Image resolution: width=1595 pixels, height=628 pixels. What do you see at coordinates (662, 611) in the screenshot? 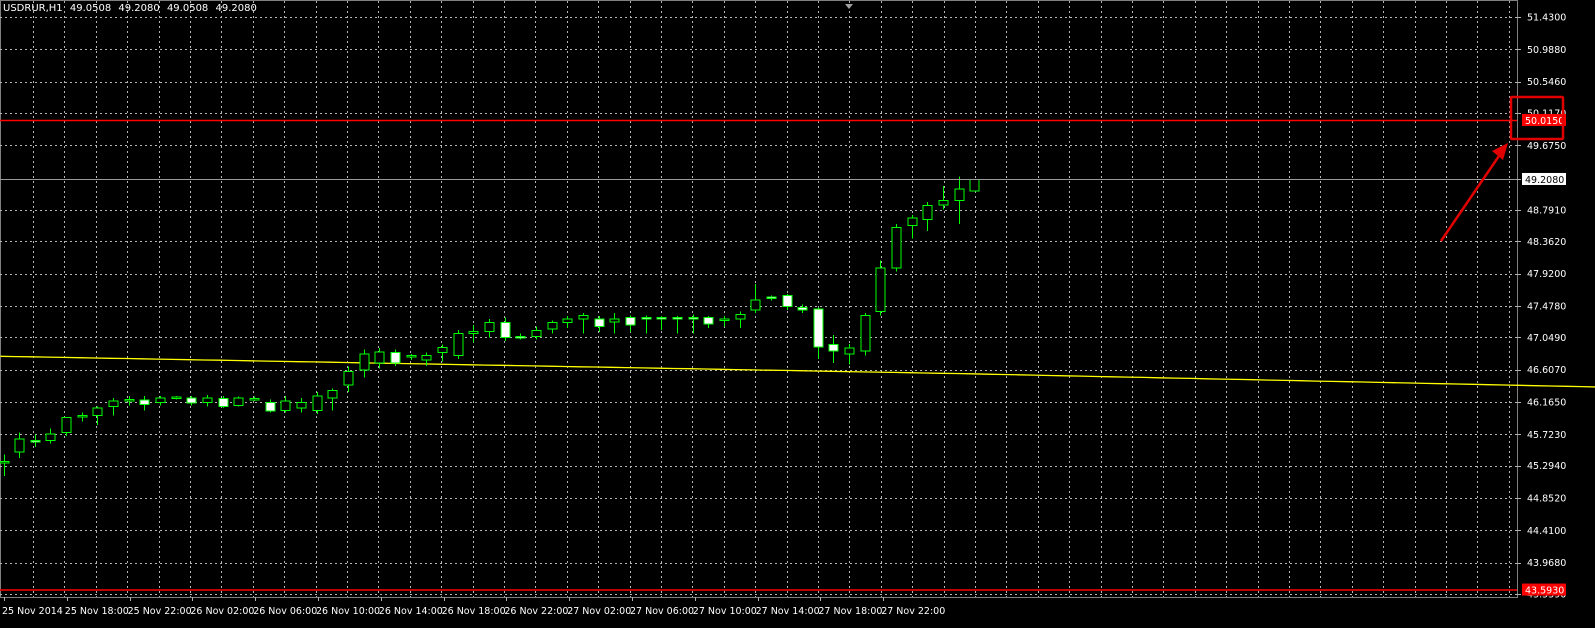
I see `x-tick-label: 27 Nov 06:00` at bounding box center [662, 611].